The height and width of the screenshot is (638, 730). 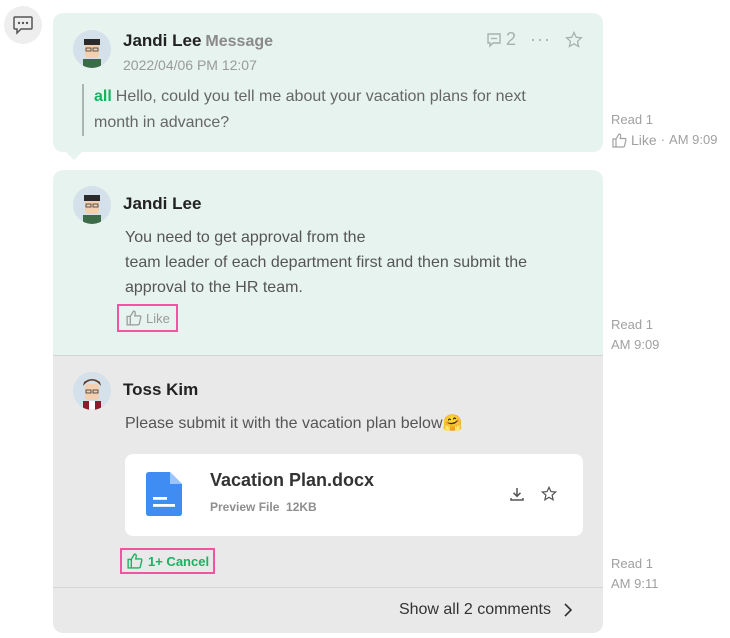 What do you see at coordinates (540, 39) in the screenshot?
I see `more-icon: ···` at bounding box center [540, 39].